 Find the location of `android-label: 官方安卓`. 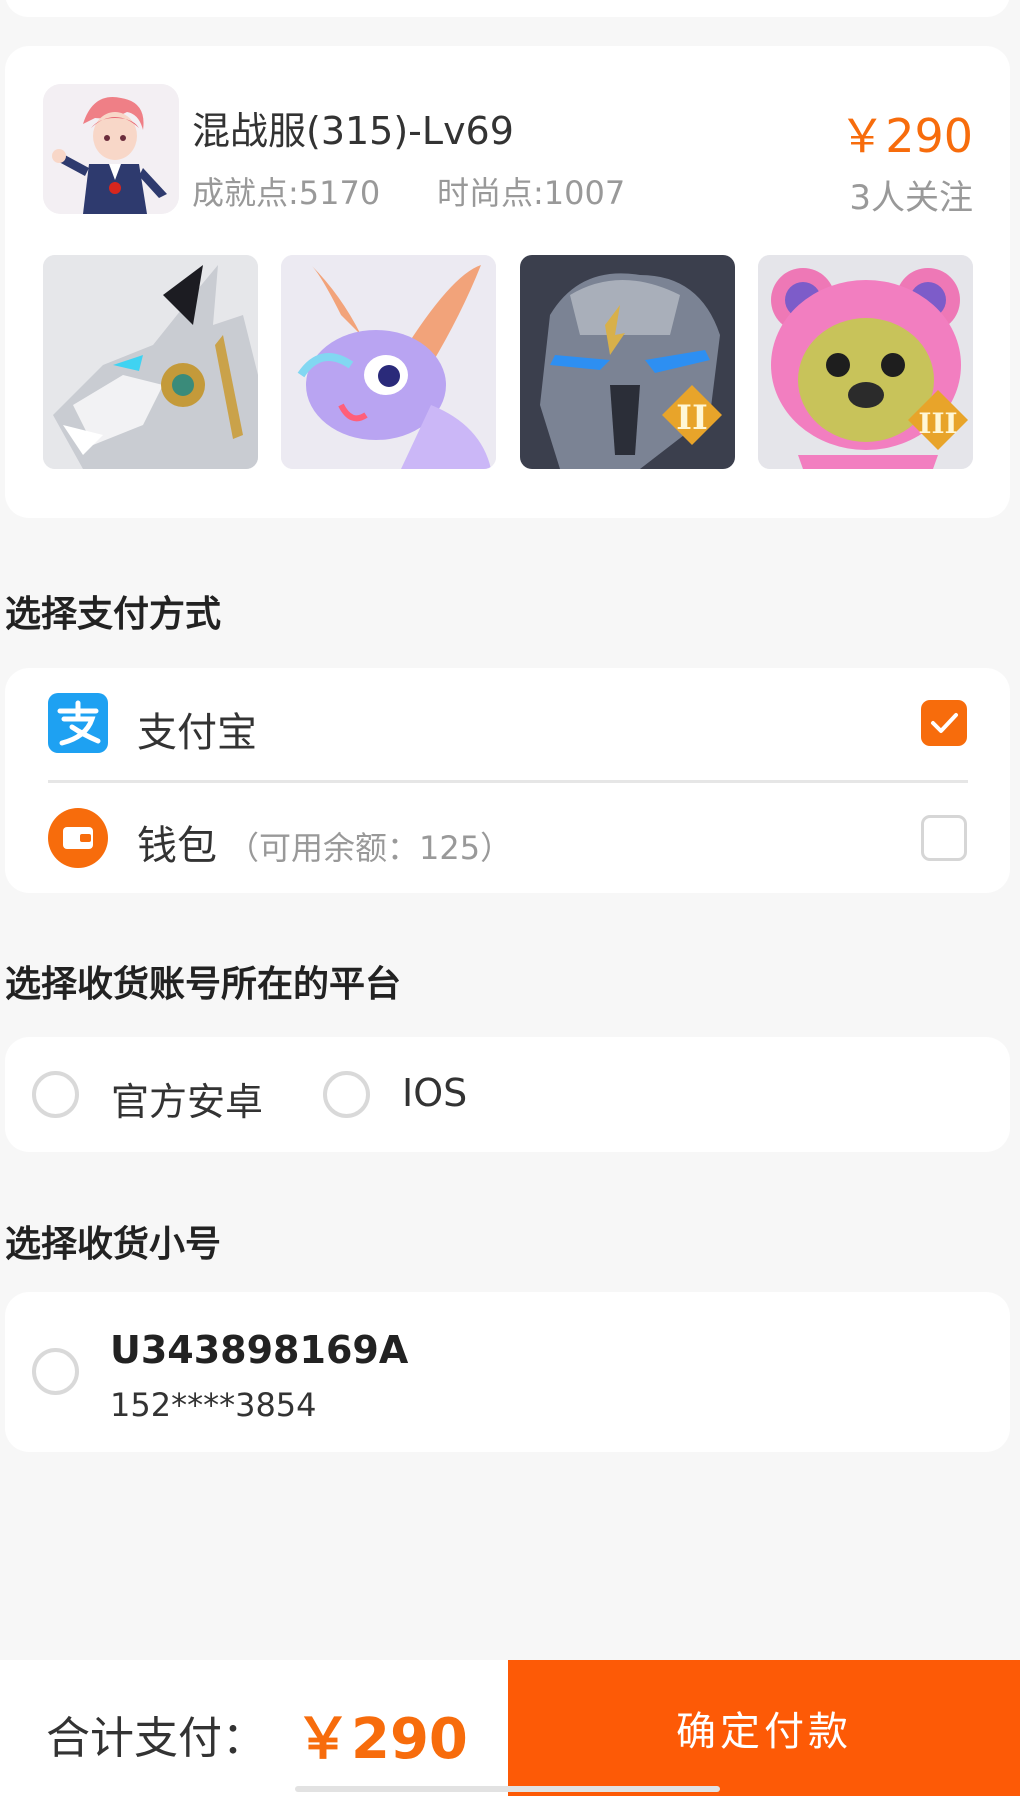

android-label: 官方安卓 is located at coordinates (187, 1098).